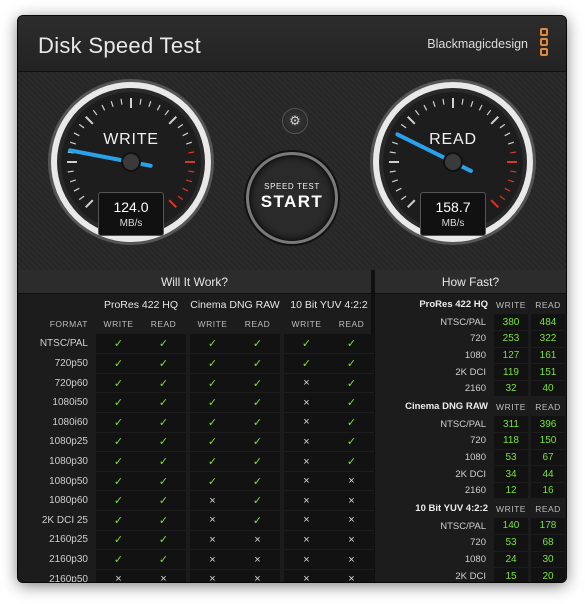 The image size is (585, 604). I want to click on read-fps-value: 16, so click(548, 491).